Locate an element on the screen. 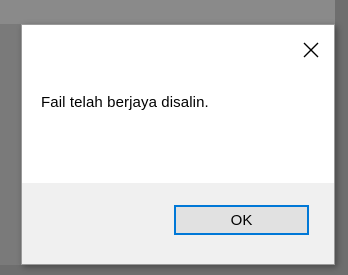  backdrop-top is located at coordinates (174, 12).